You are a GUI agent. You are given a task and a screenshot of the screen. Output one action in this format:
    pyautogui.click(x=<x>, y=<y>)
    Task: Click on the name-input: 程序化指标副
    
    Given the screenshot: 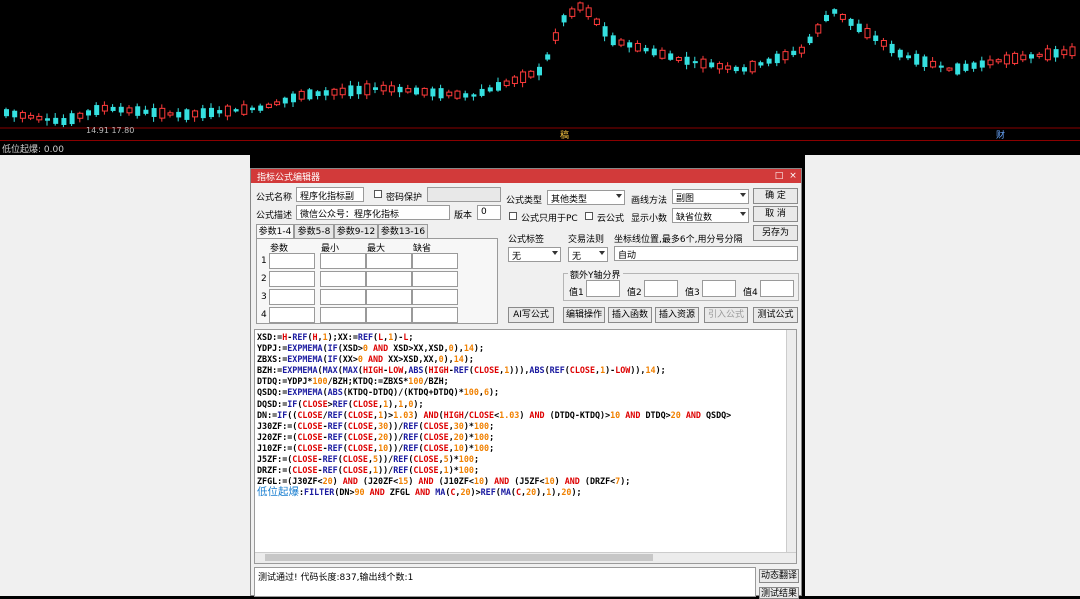 What is the action you would take?
    pyautogui.click(x=330, y=194)
    